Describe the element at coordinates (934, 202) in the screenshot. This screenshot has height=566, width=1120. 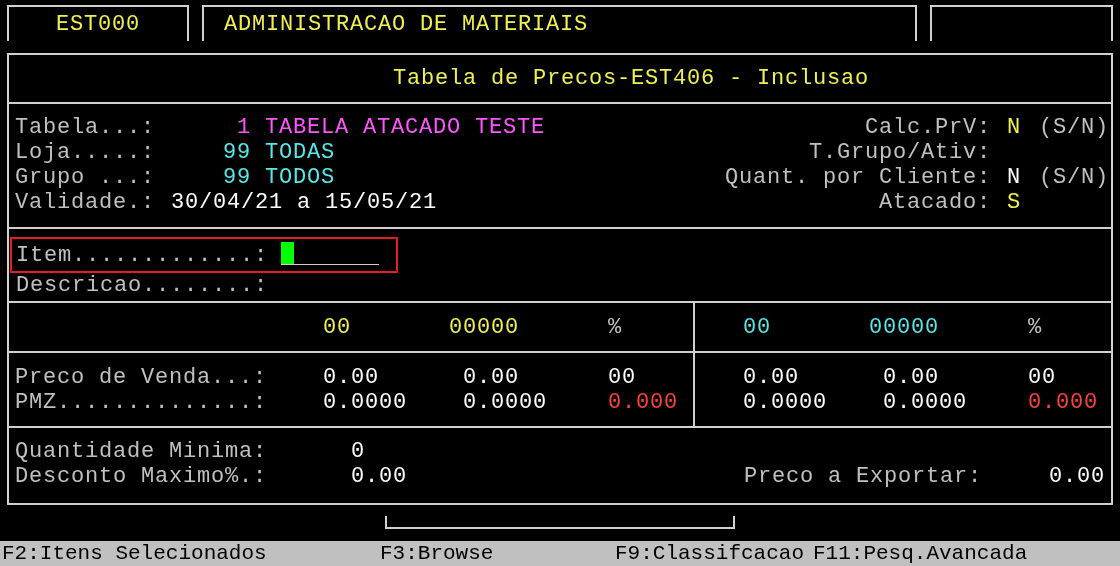
I see `field-label: Atacado:` at that location.